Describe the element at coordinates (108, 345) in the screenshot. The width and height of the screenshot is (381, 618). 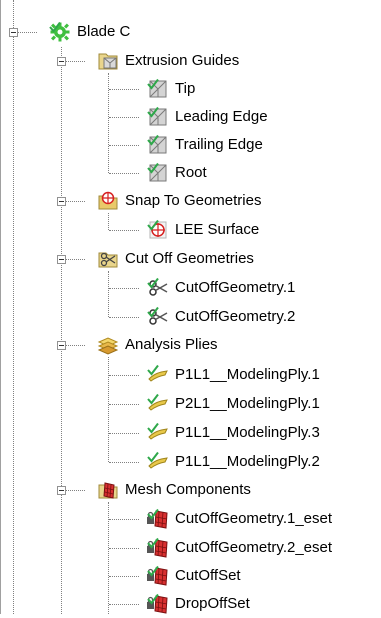
I see `analysis-plies-icon` at that location.